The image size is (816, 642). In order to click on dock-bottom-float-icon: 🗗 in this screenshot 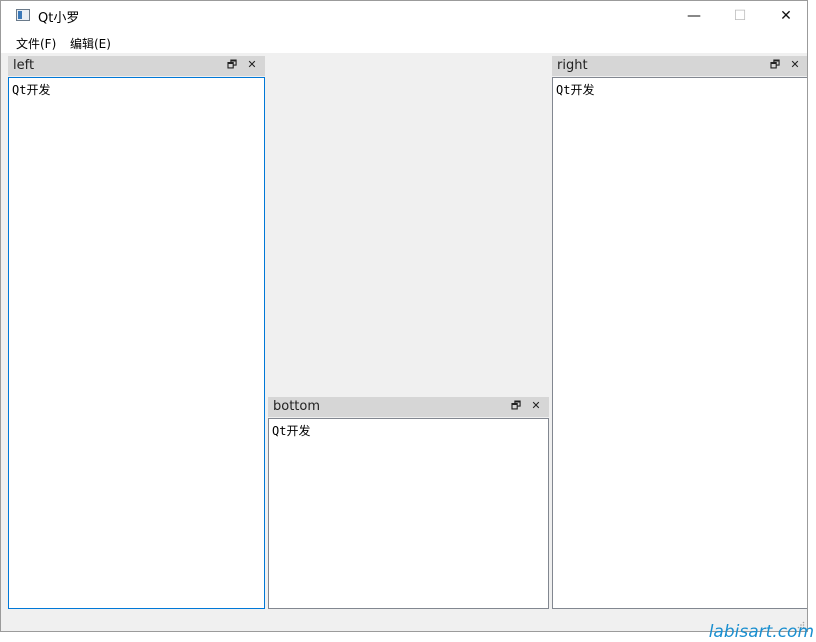, I will do `click(516, 406)`.